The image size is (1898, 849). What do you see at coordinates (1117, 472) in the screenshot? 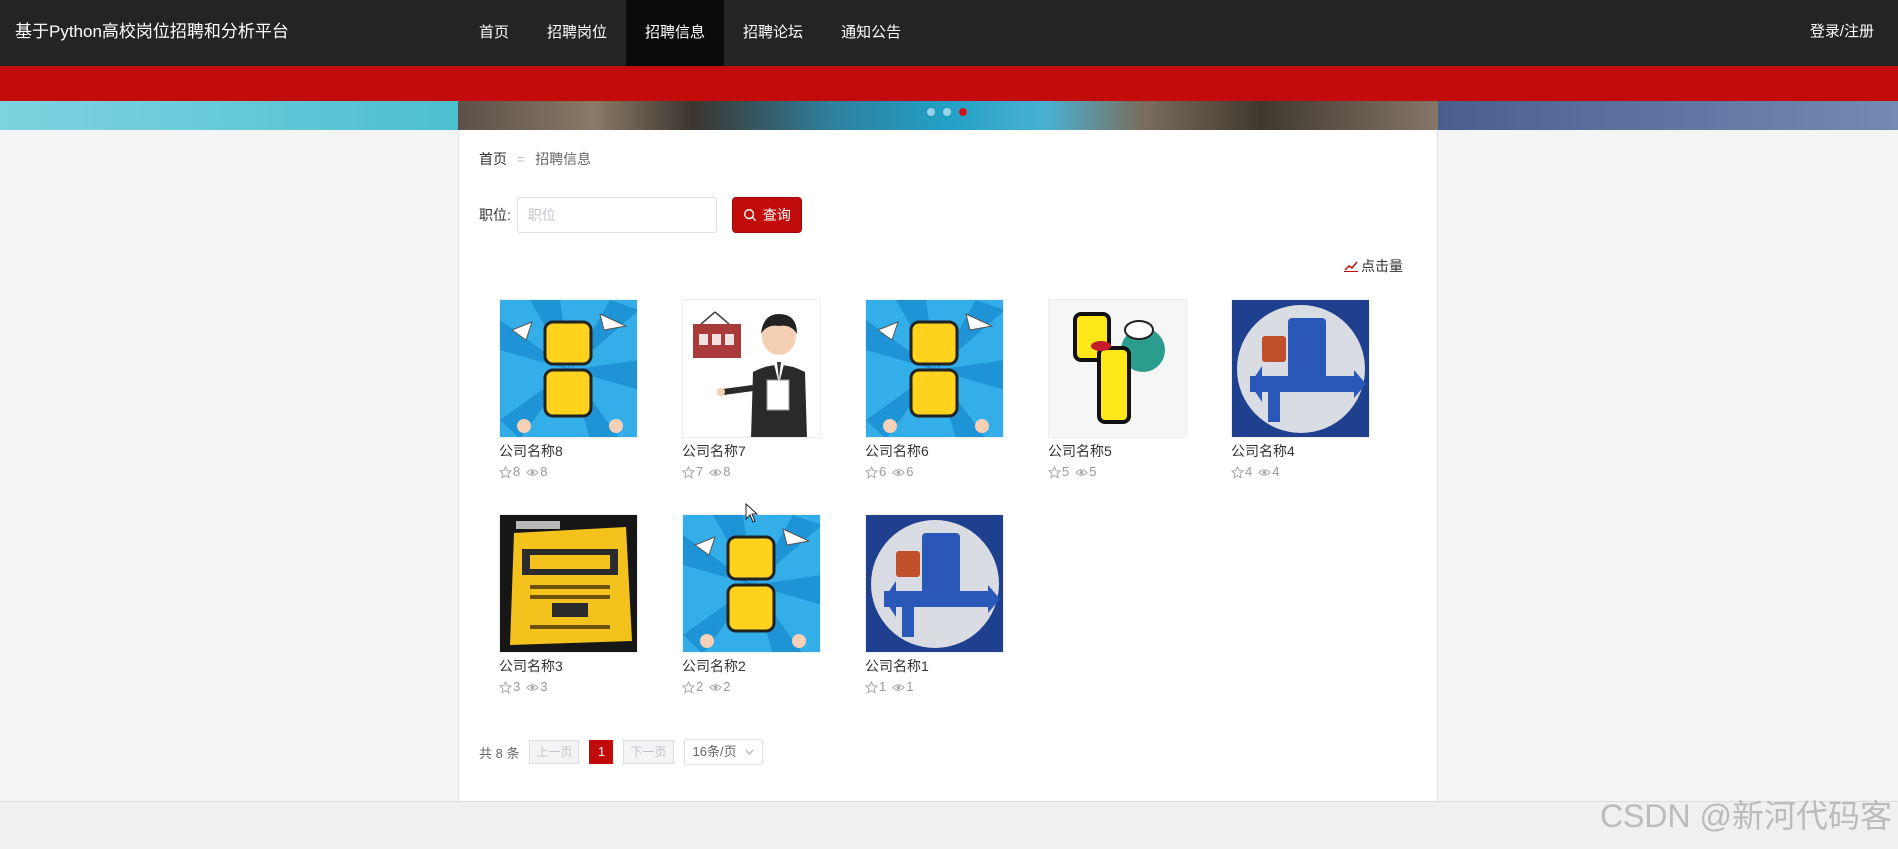
I see `card-stats: 5 5` at bounding box center [1117, 472].